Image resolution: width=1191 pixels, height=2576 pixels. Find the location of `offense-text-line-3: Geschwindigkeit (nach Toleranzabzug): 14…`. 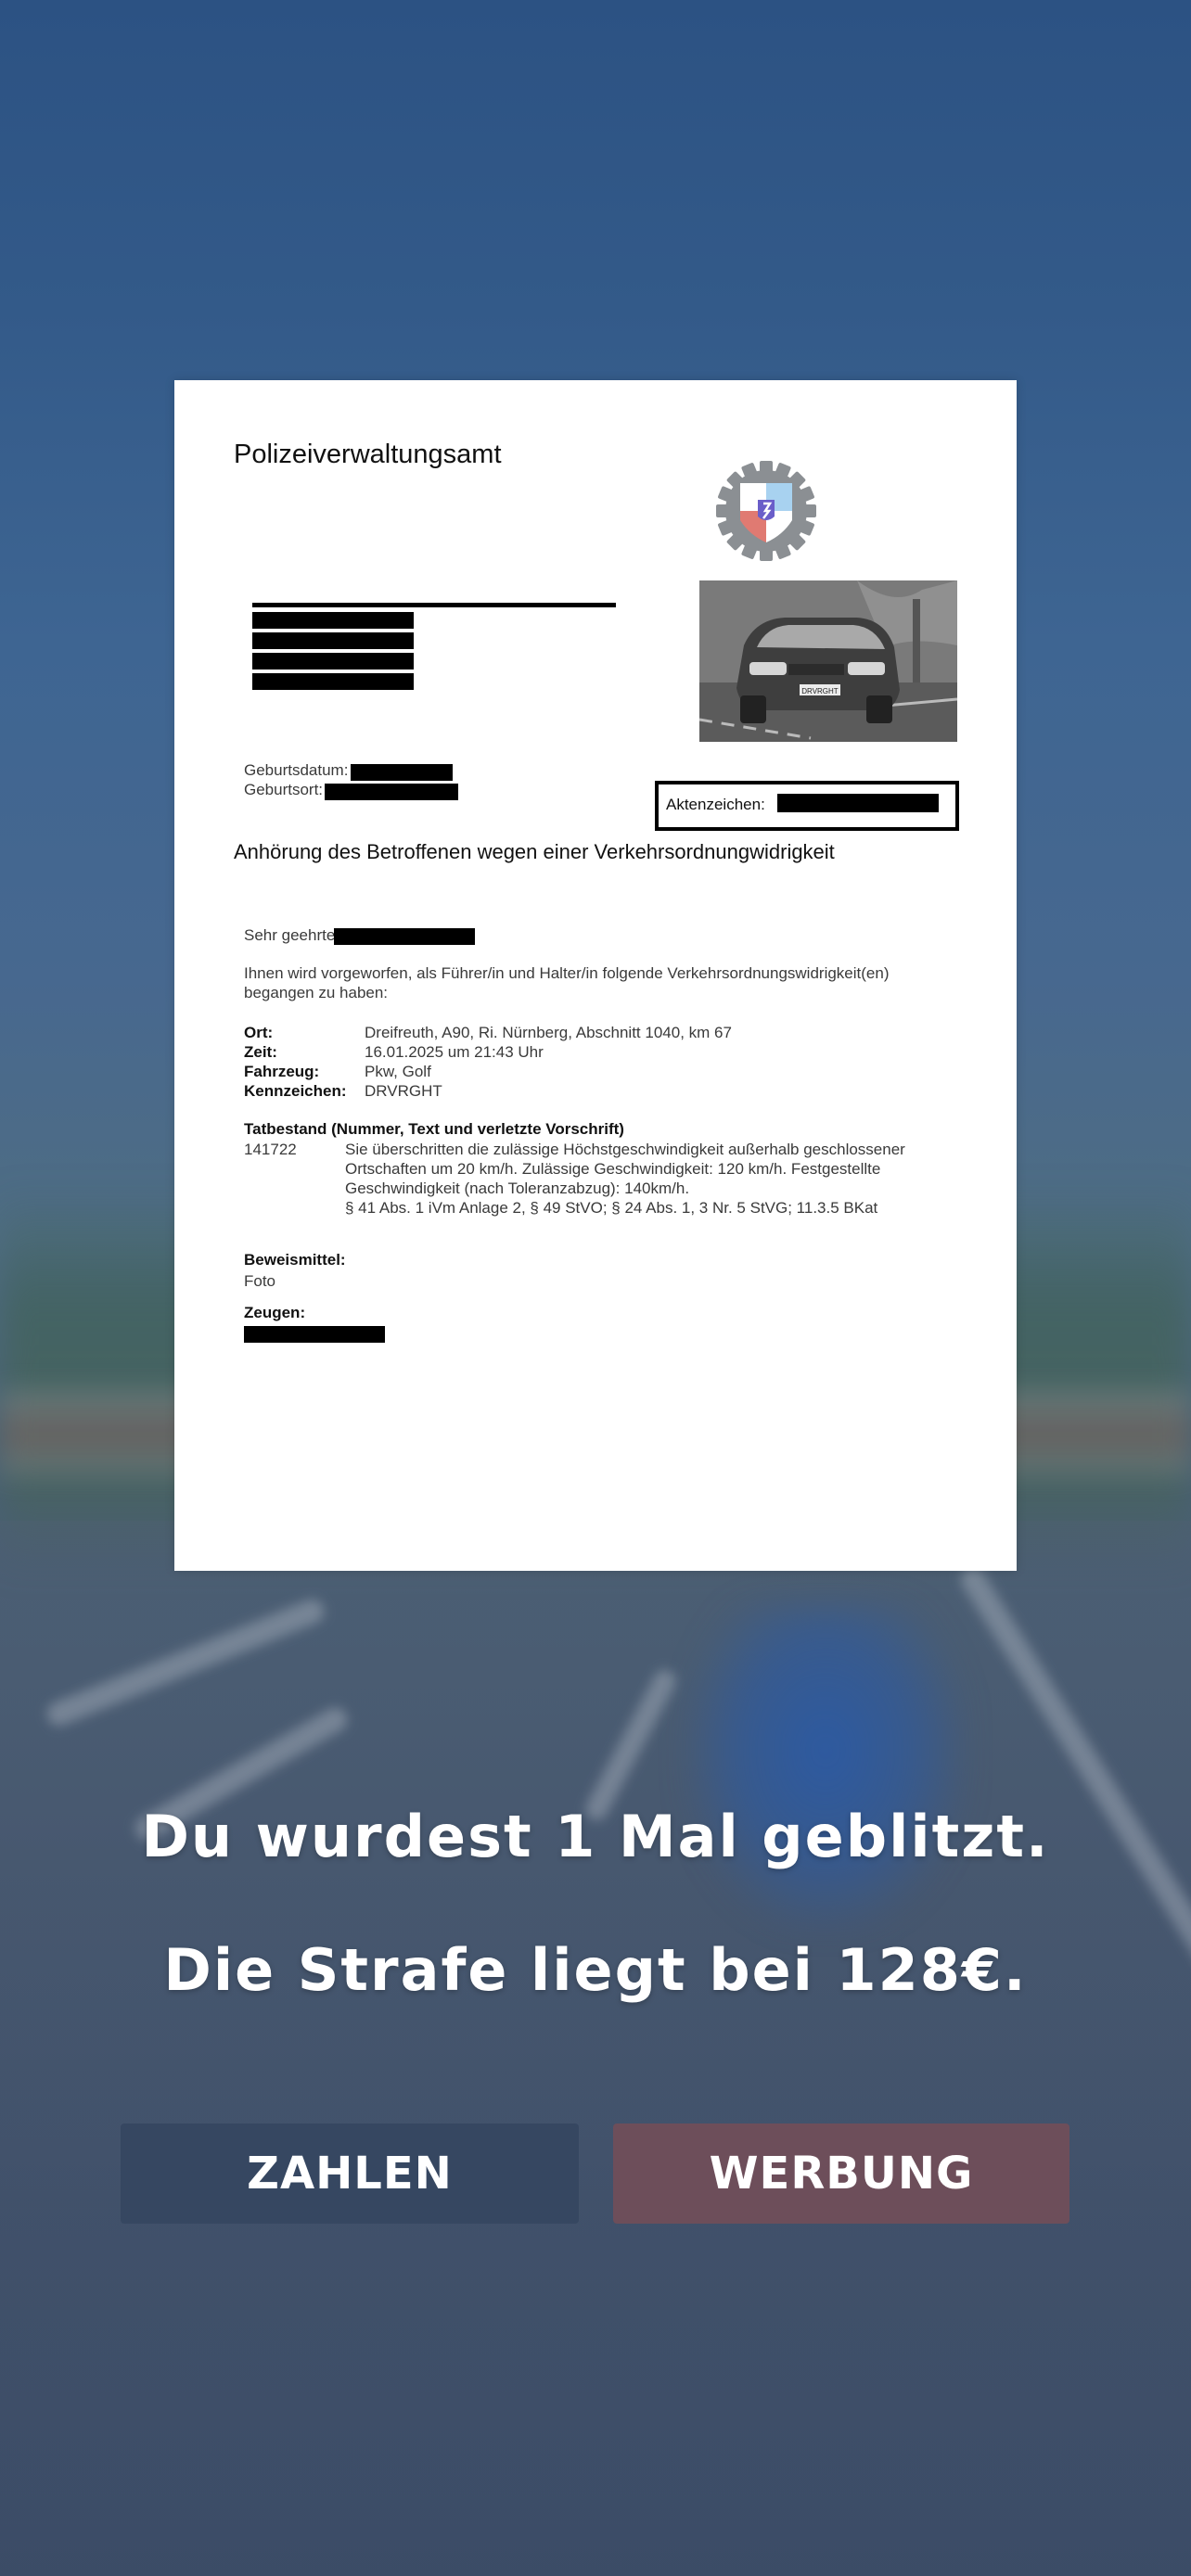

offense-text-line-3: Geschwindigkeit (nach Toleranzabzug): 14… is located at coordinates (517, 1189).